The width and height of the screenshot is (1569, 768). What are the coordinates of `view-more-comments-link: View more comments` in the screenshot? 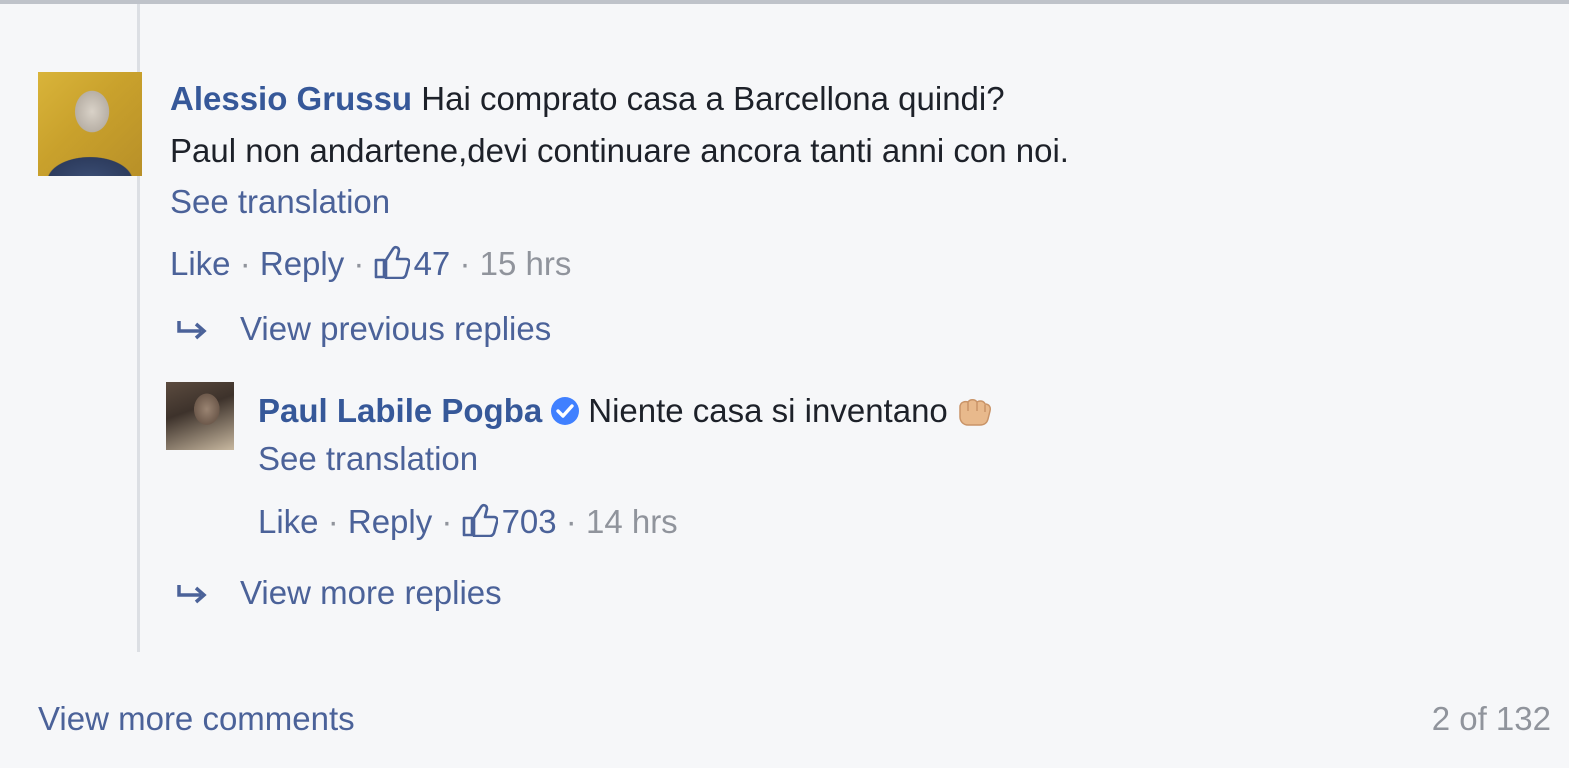 It's located at (196, 719).